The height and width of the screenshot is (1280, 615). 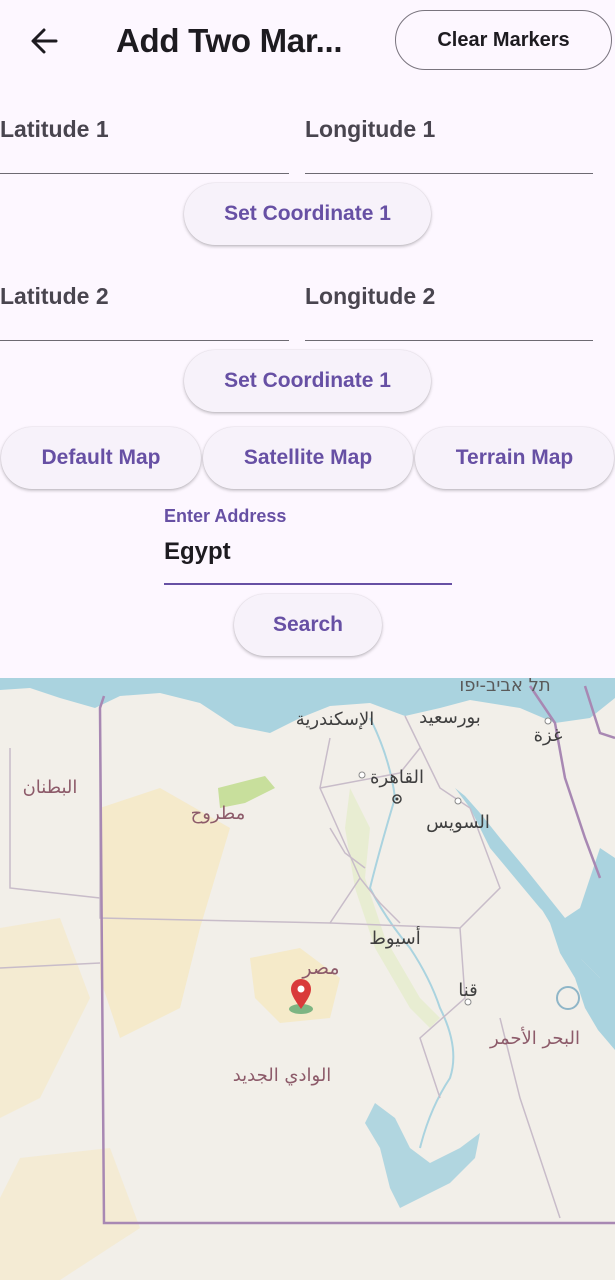 I want to click on map-label-suez: السويس, so click(x=458, y=822).